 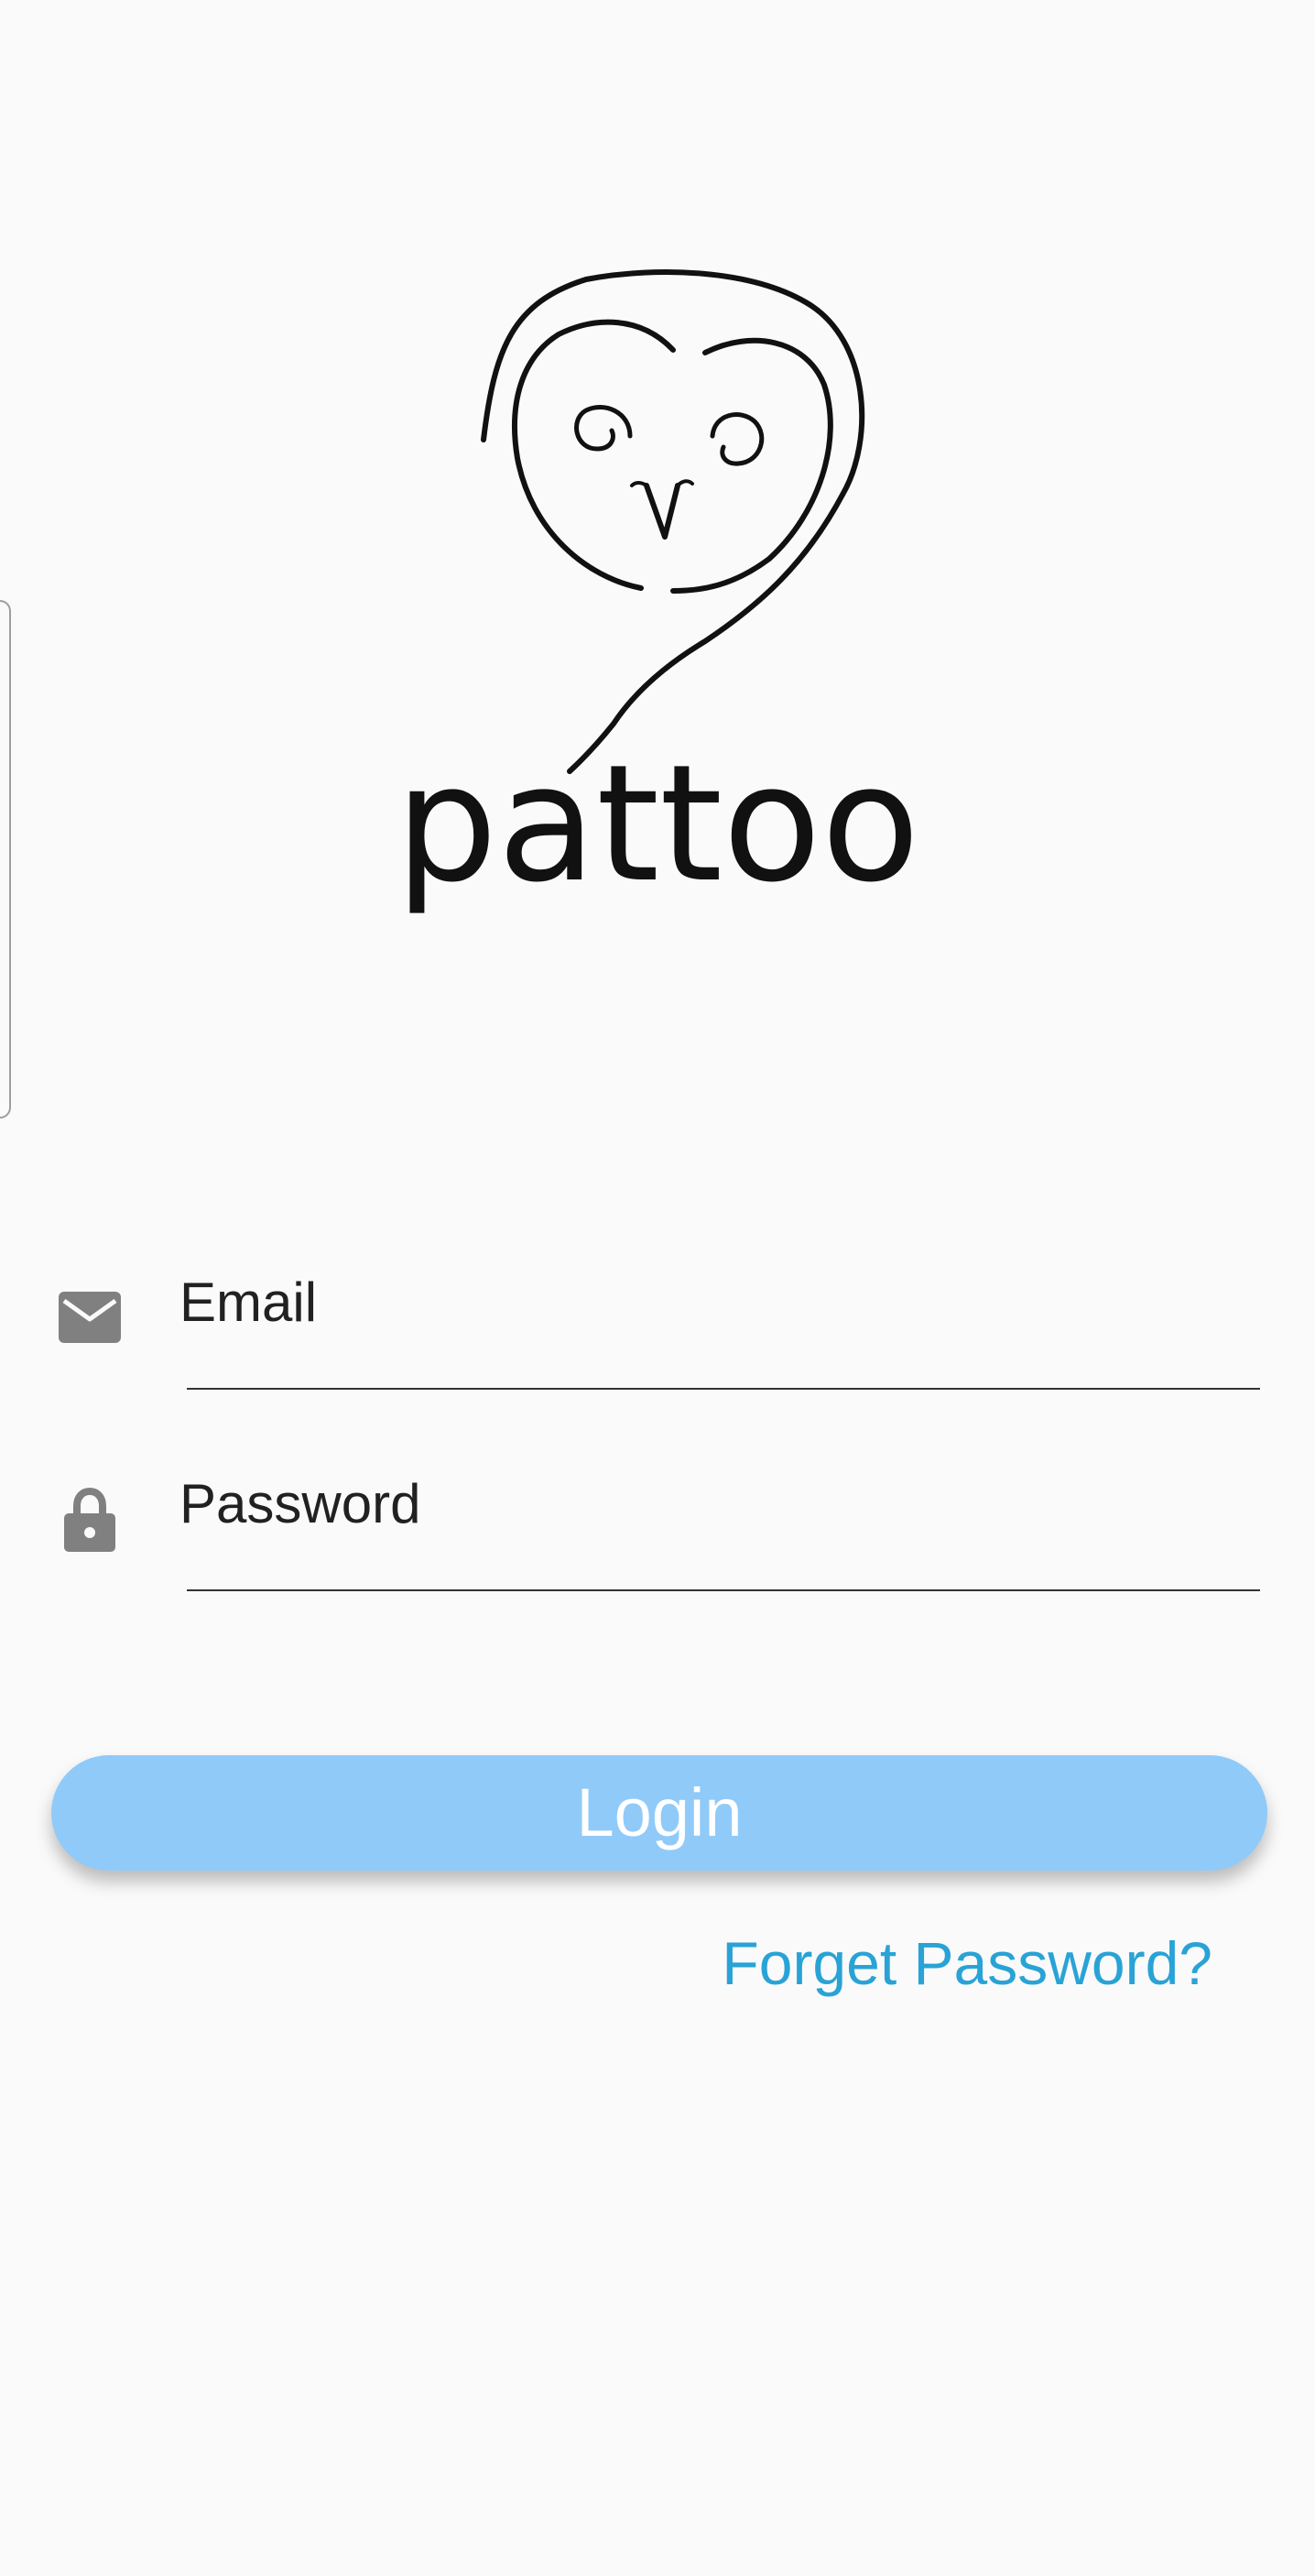 I want to click on password-field: Password, so click(x=657, y=1506).